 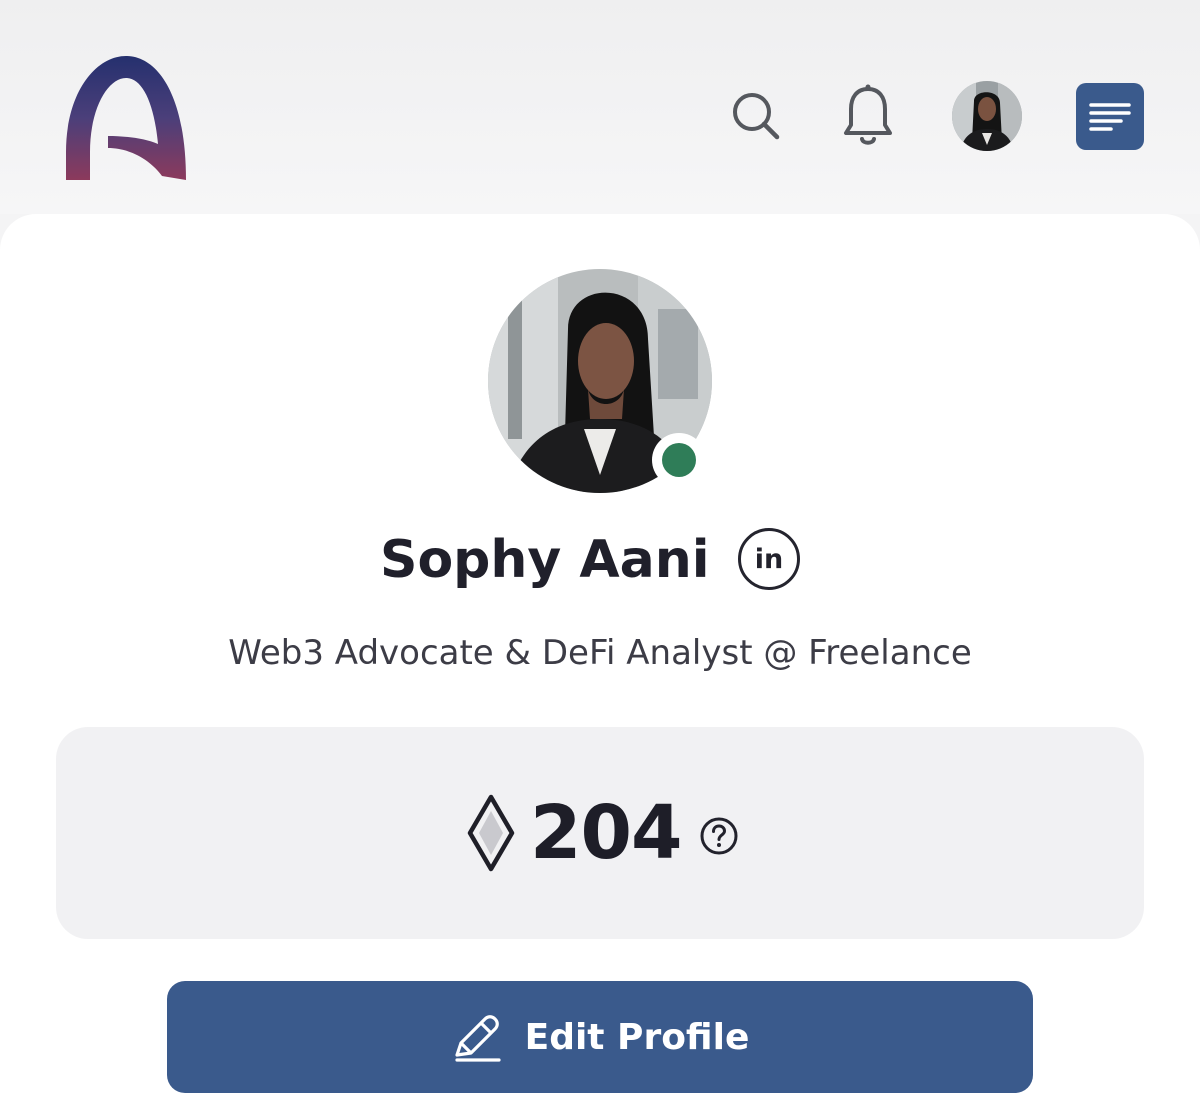 I want to click on name-row: Sophy Aani in, so click(x=600, y=560).